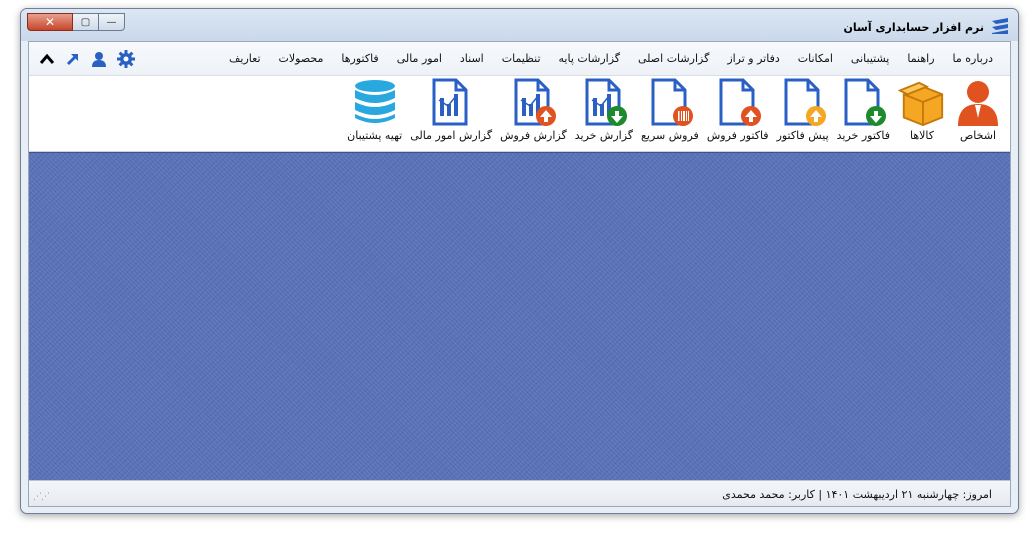 This screenshot has width=1035, height=536. What do you see at coordinates (419, 58) in the screenshot?
I see `menu-item-finance: امور مالی` at bounding box center [419, 58].